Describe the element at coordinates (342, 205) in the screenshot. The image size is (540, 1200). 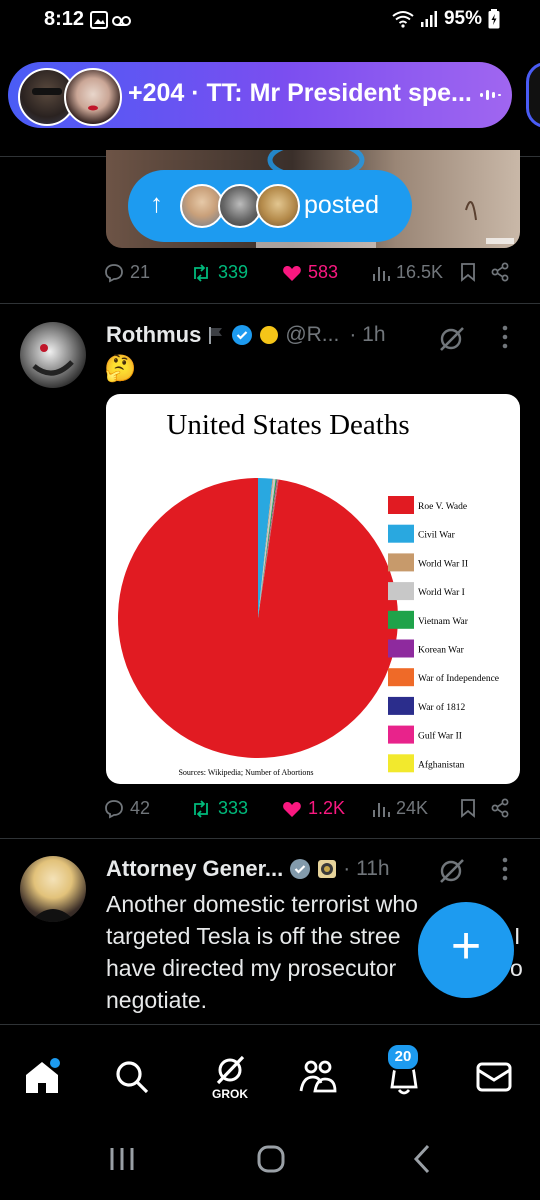
I see `posted-label: posted` at that location.